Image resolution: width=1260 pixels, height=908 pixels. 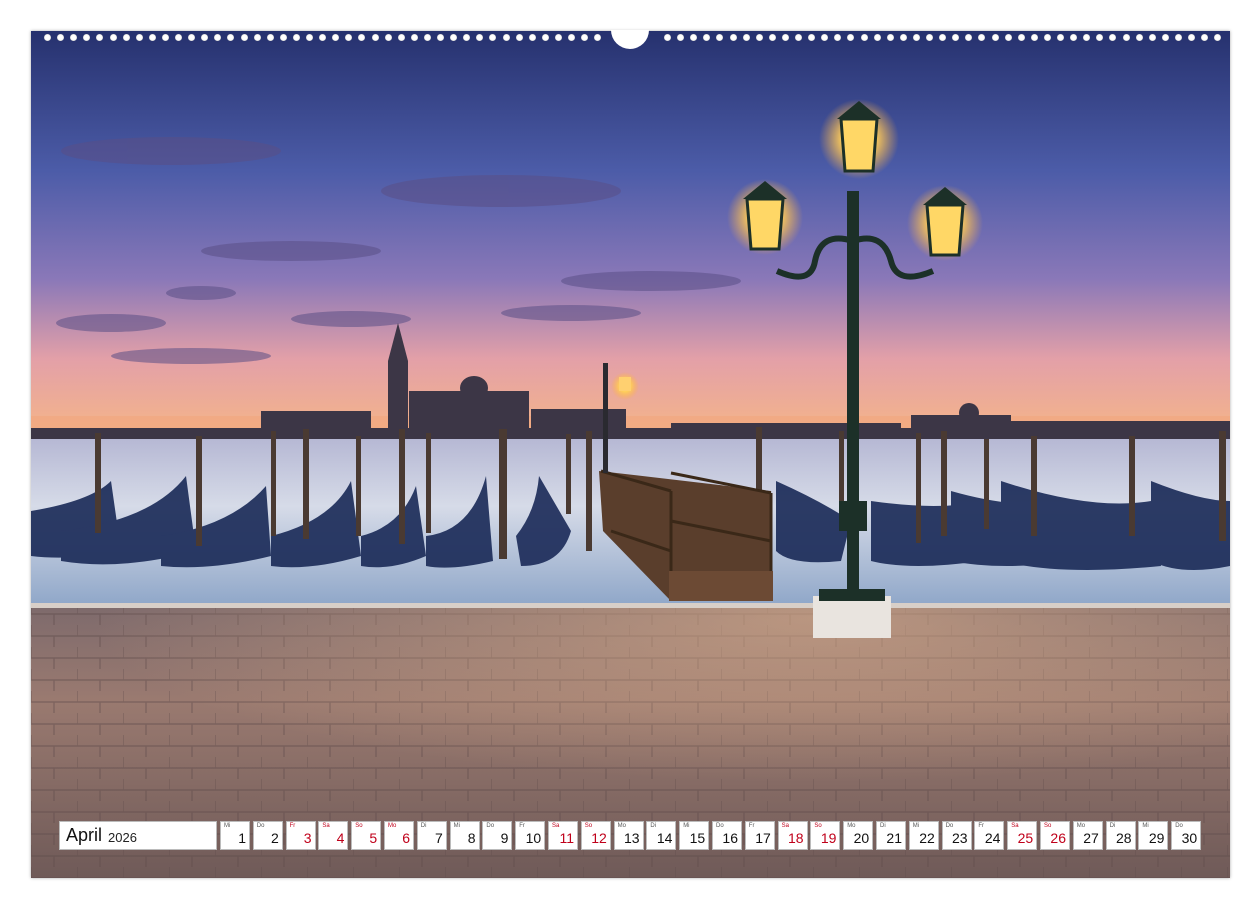 What do you see at coordinates (927, 838) in the screenshot?
I see `day-number: 22` at bounding box center [927, 838].